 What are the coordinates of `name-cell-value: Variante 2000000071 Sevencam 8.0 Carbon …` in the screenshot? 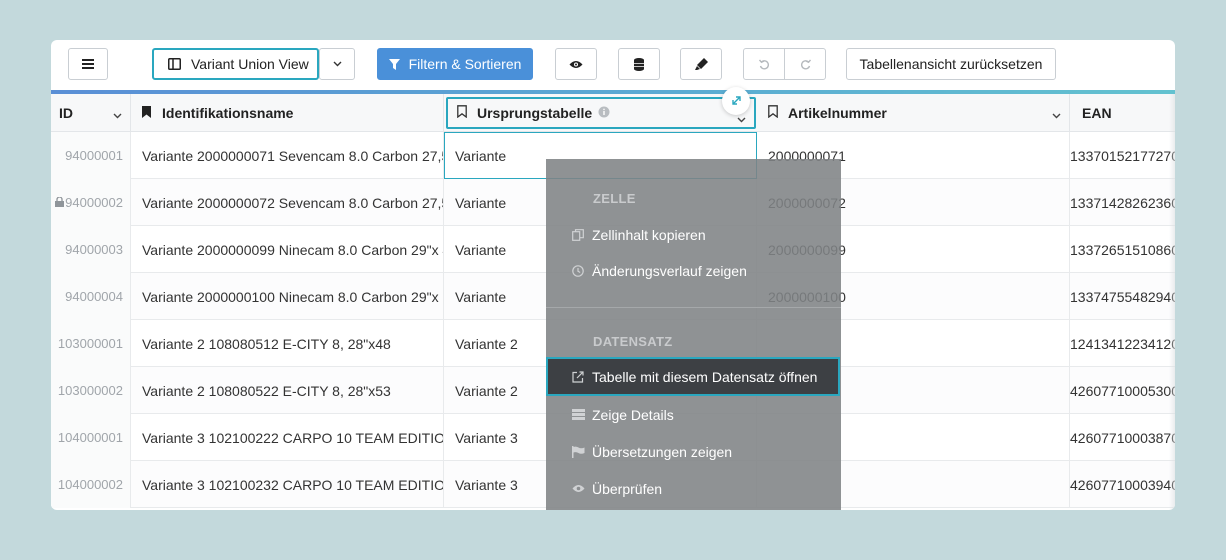 It's located at (293, 155).